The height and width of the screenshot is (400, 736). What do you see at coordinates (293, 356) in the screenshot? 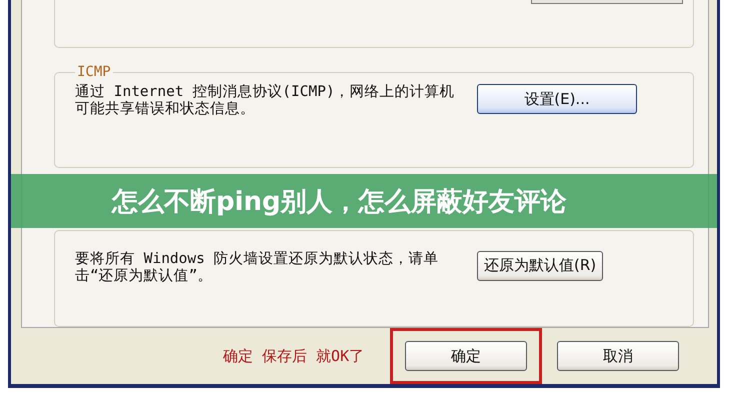
I see `annotation-text: 确定 保存后 就OK了` at bounding box center [293, 356].